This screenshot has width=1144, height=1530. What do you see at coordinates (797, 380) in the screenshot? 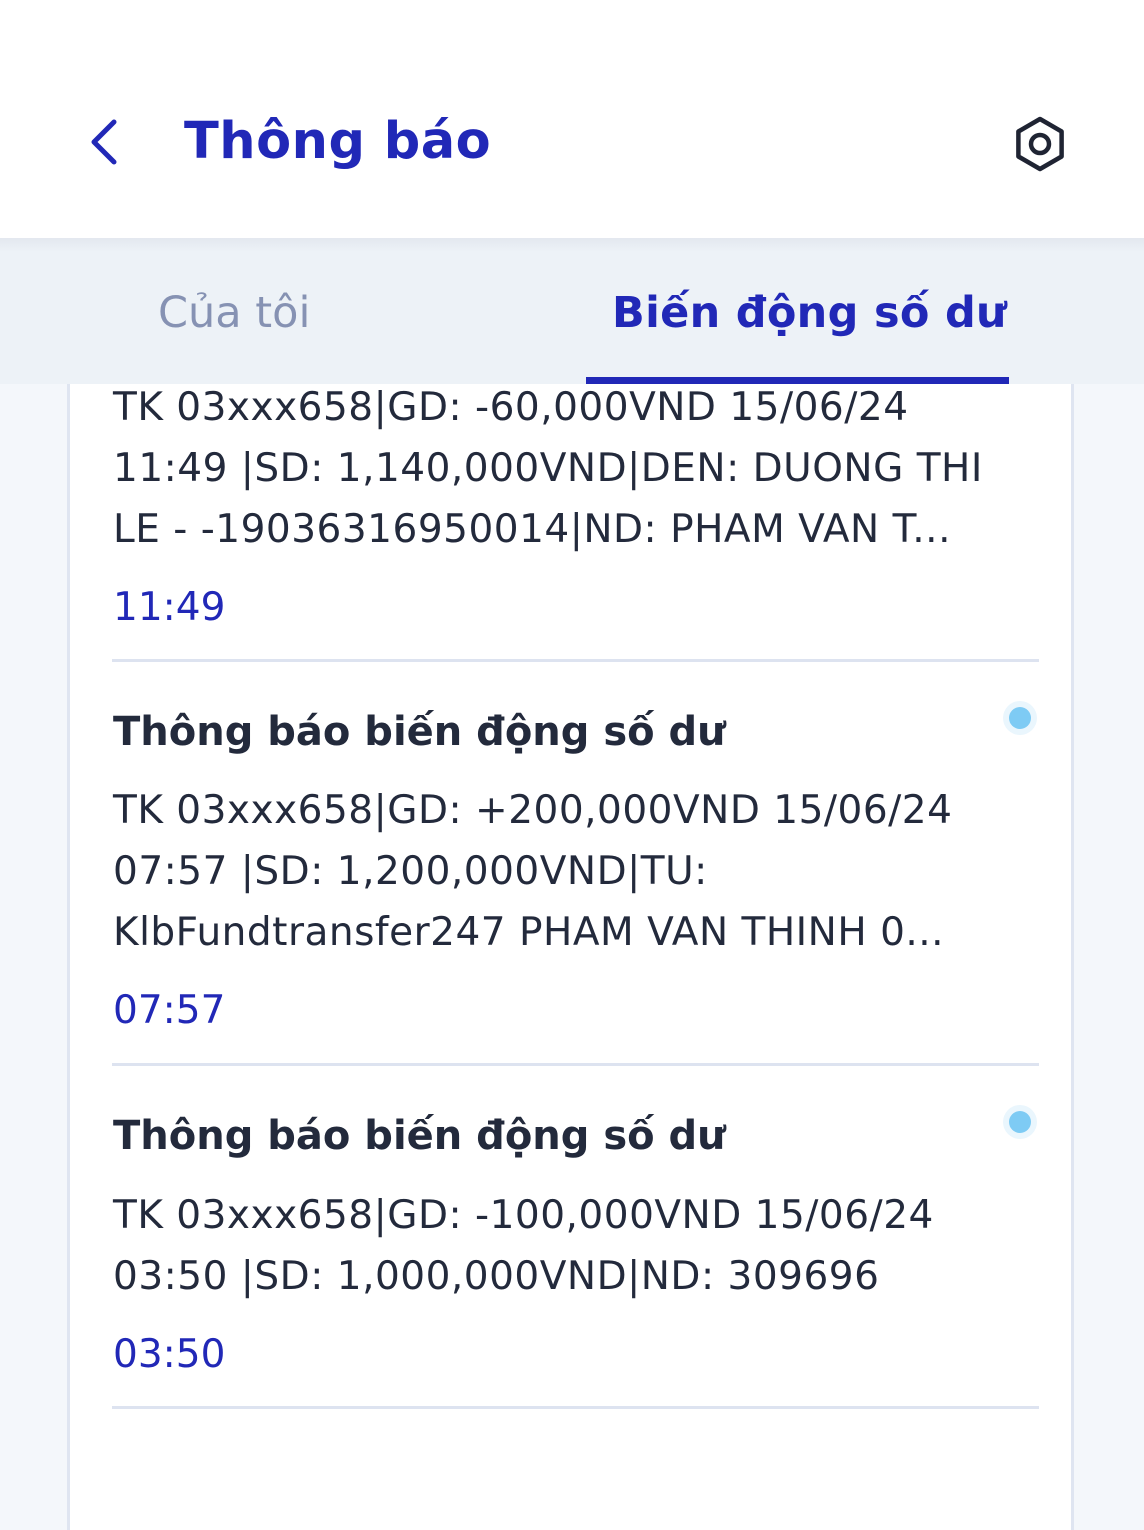
I see `active-tab-indicator` at bounding box center [797, 380].